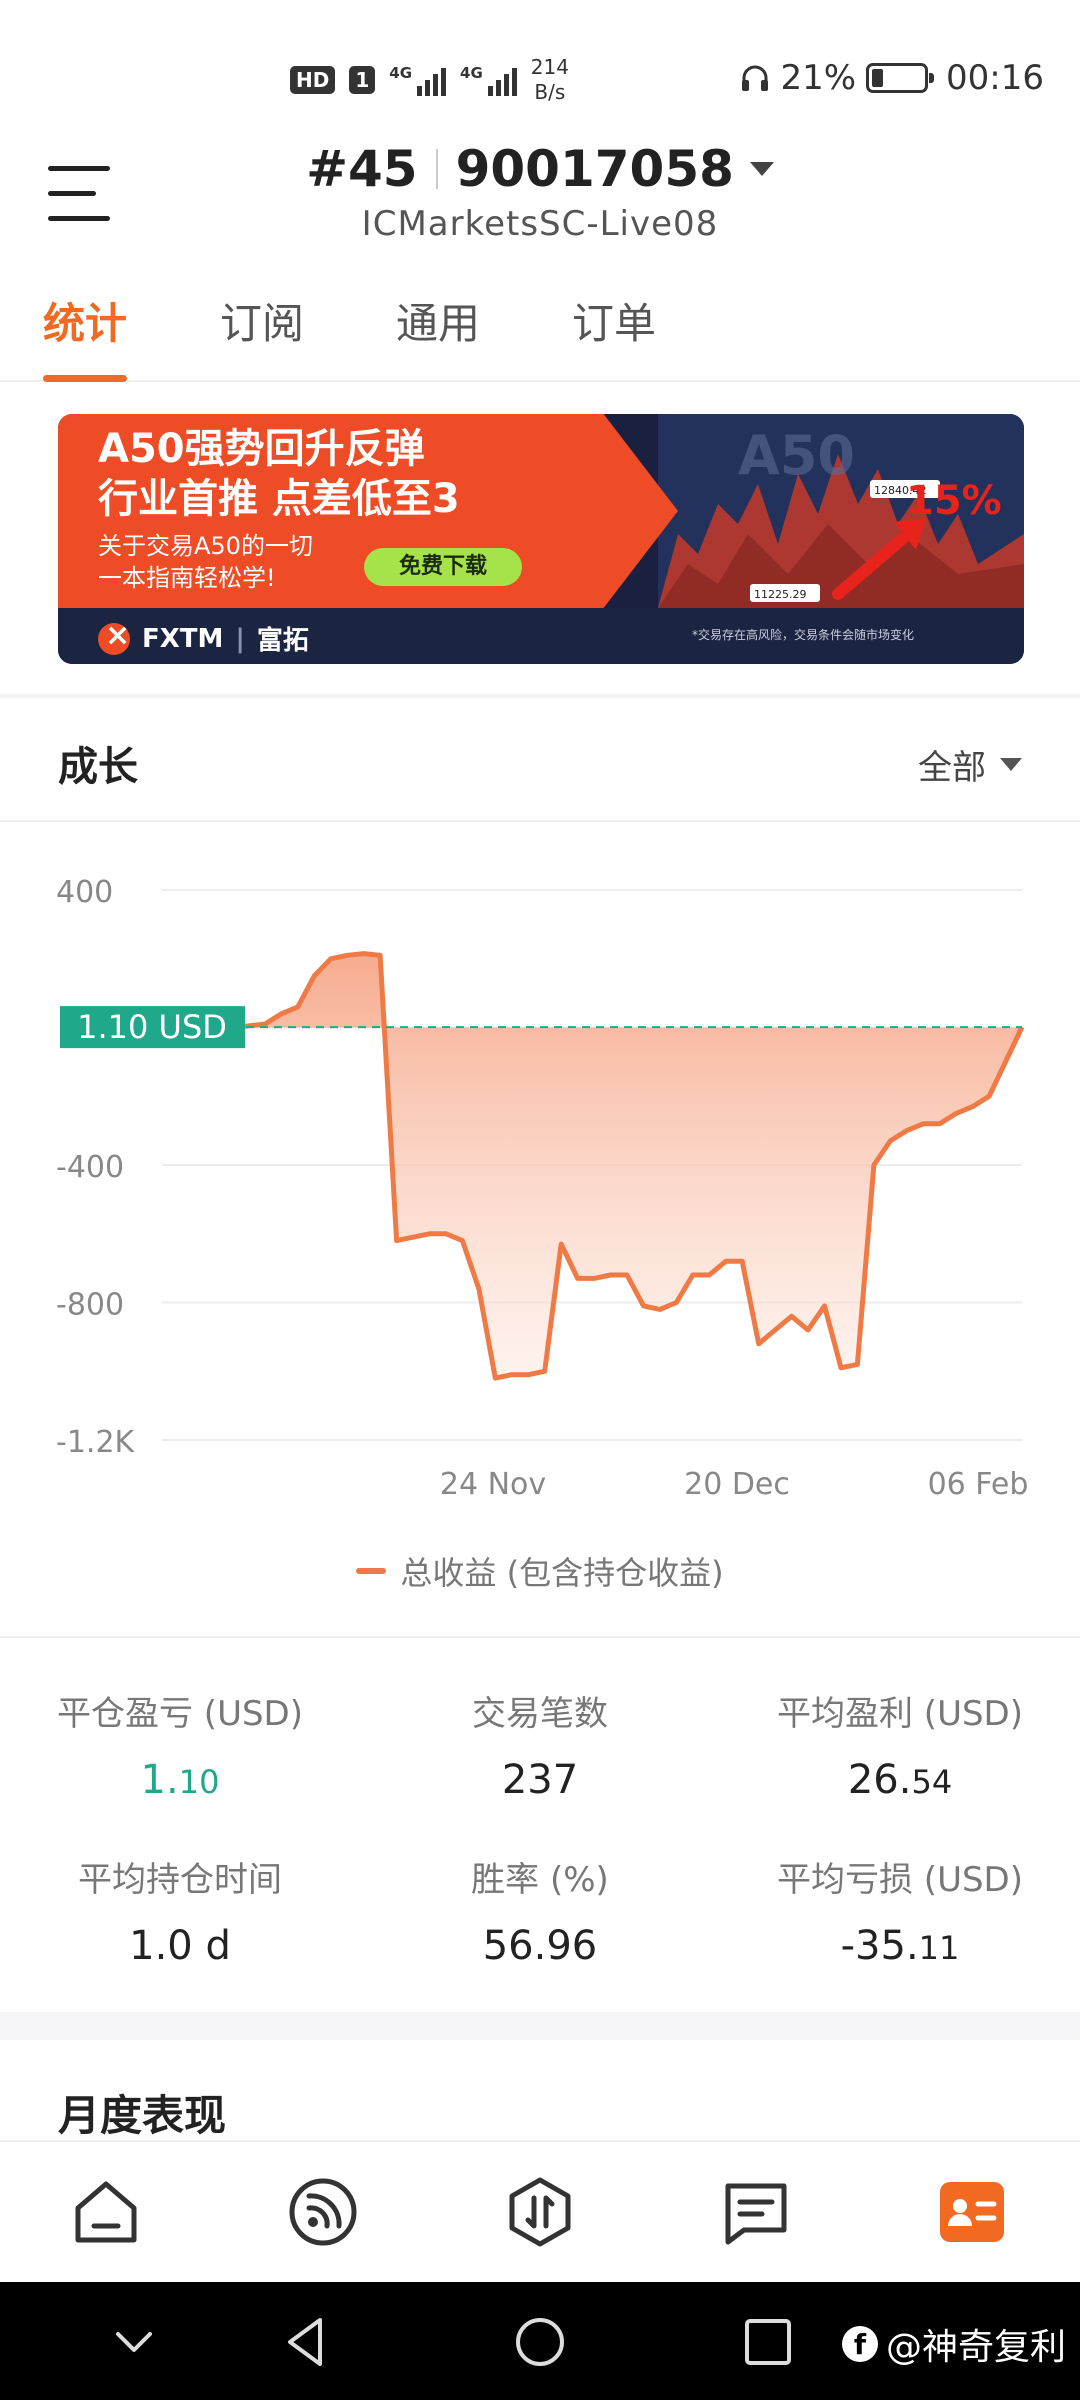 The height and width of the screenshot is (2400, 1080). What do you see at coordinates (85, 323) in the screenshot?
I see `tab-label: 统计` at bounding box center [85, 323].